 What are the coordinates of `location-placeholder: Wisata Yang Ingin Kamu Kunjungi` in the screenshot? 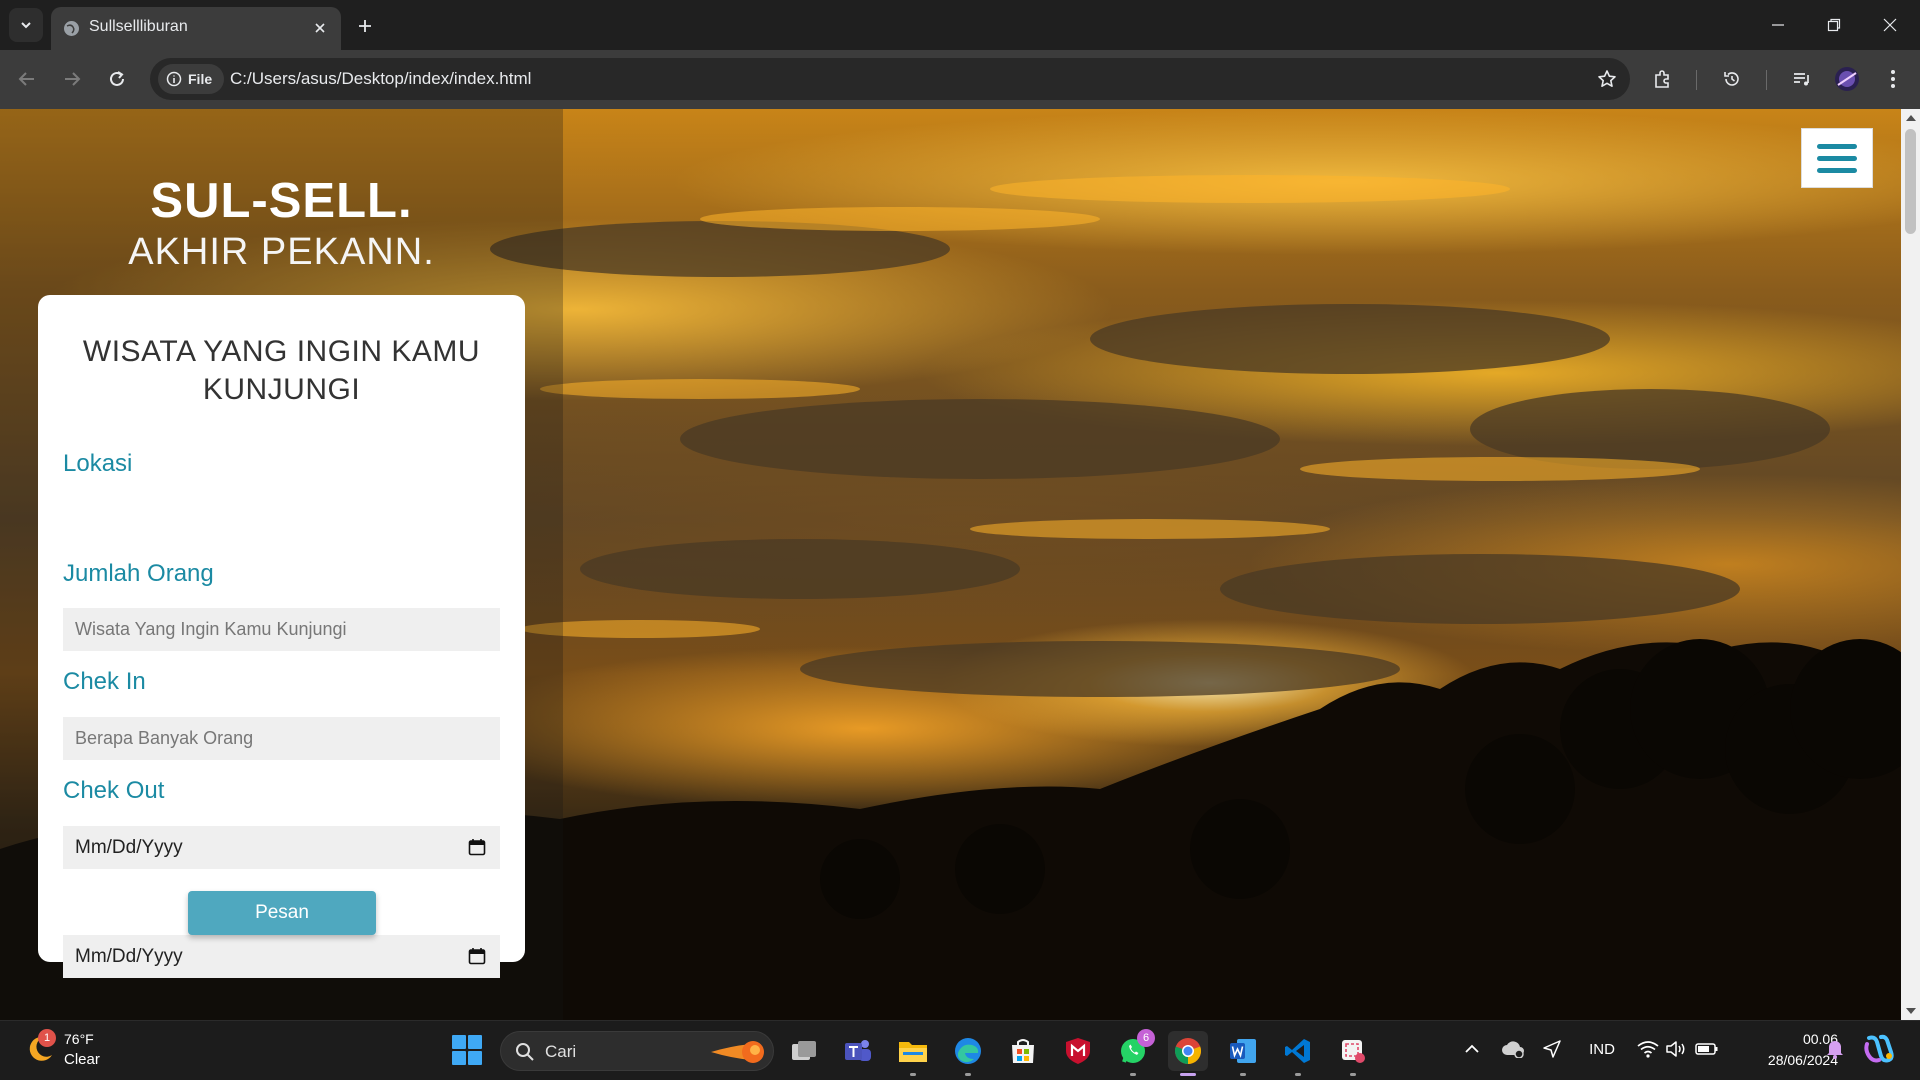 It's located at (211, 629).